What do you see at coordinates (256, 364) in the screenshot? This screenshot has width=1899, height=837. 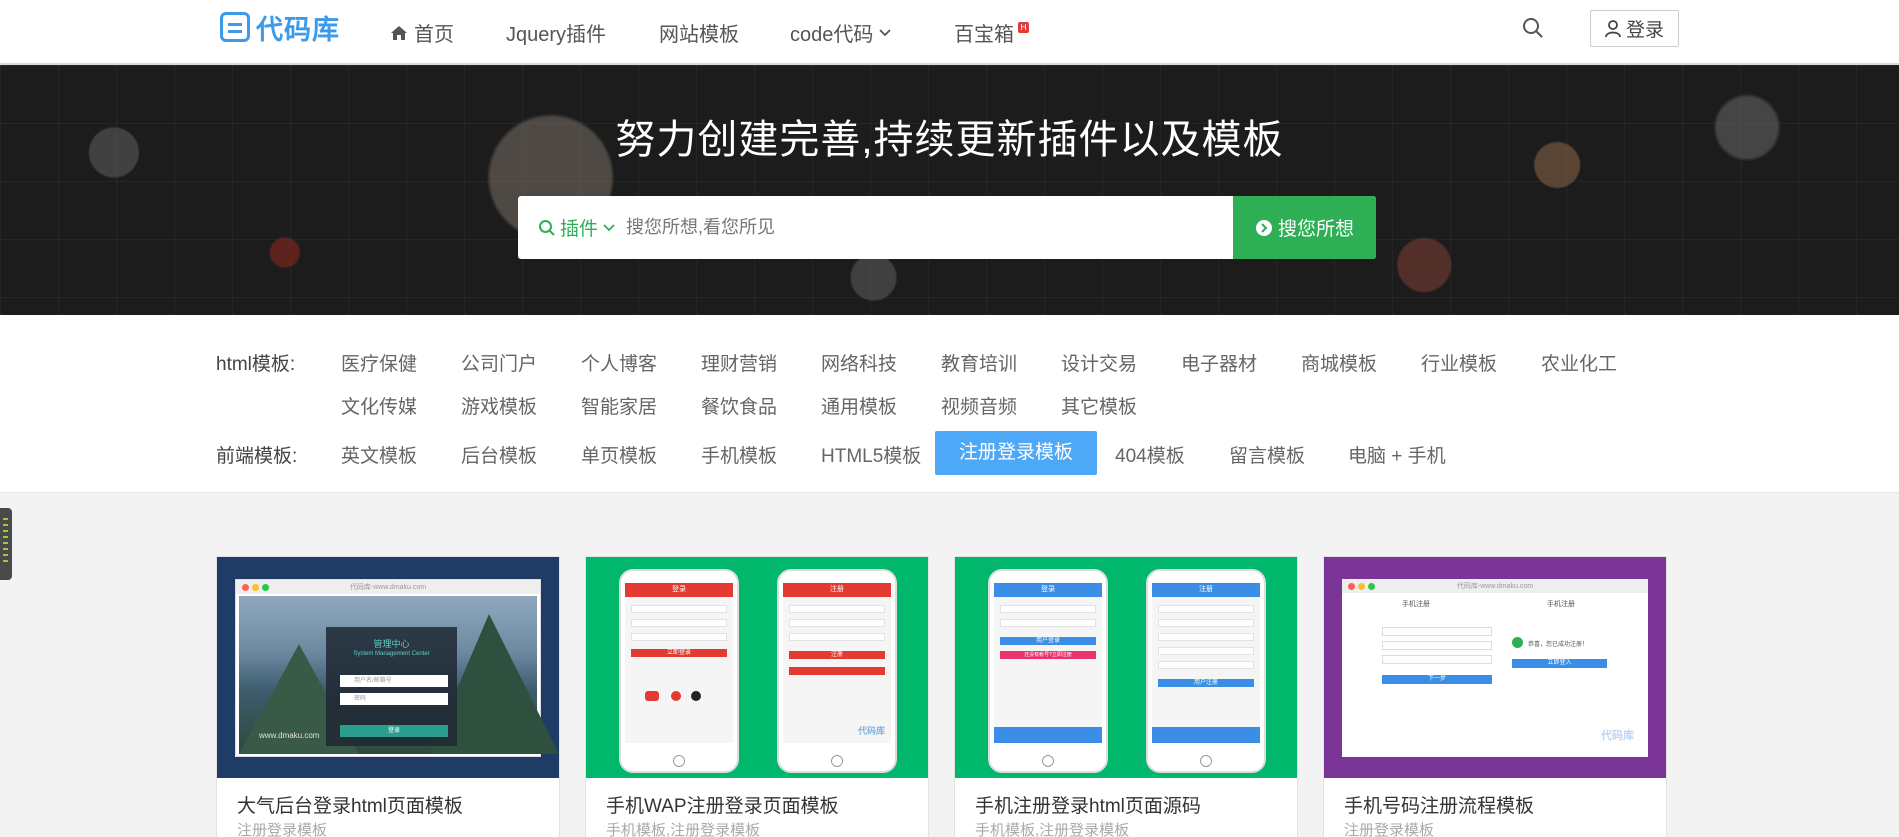 I see `html-templates-label: html模板:` at bounding box center [256, 364].